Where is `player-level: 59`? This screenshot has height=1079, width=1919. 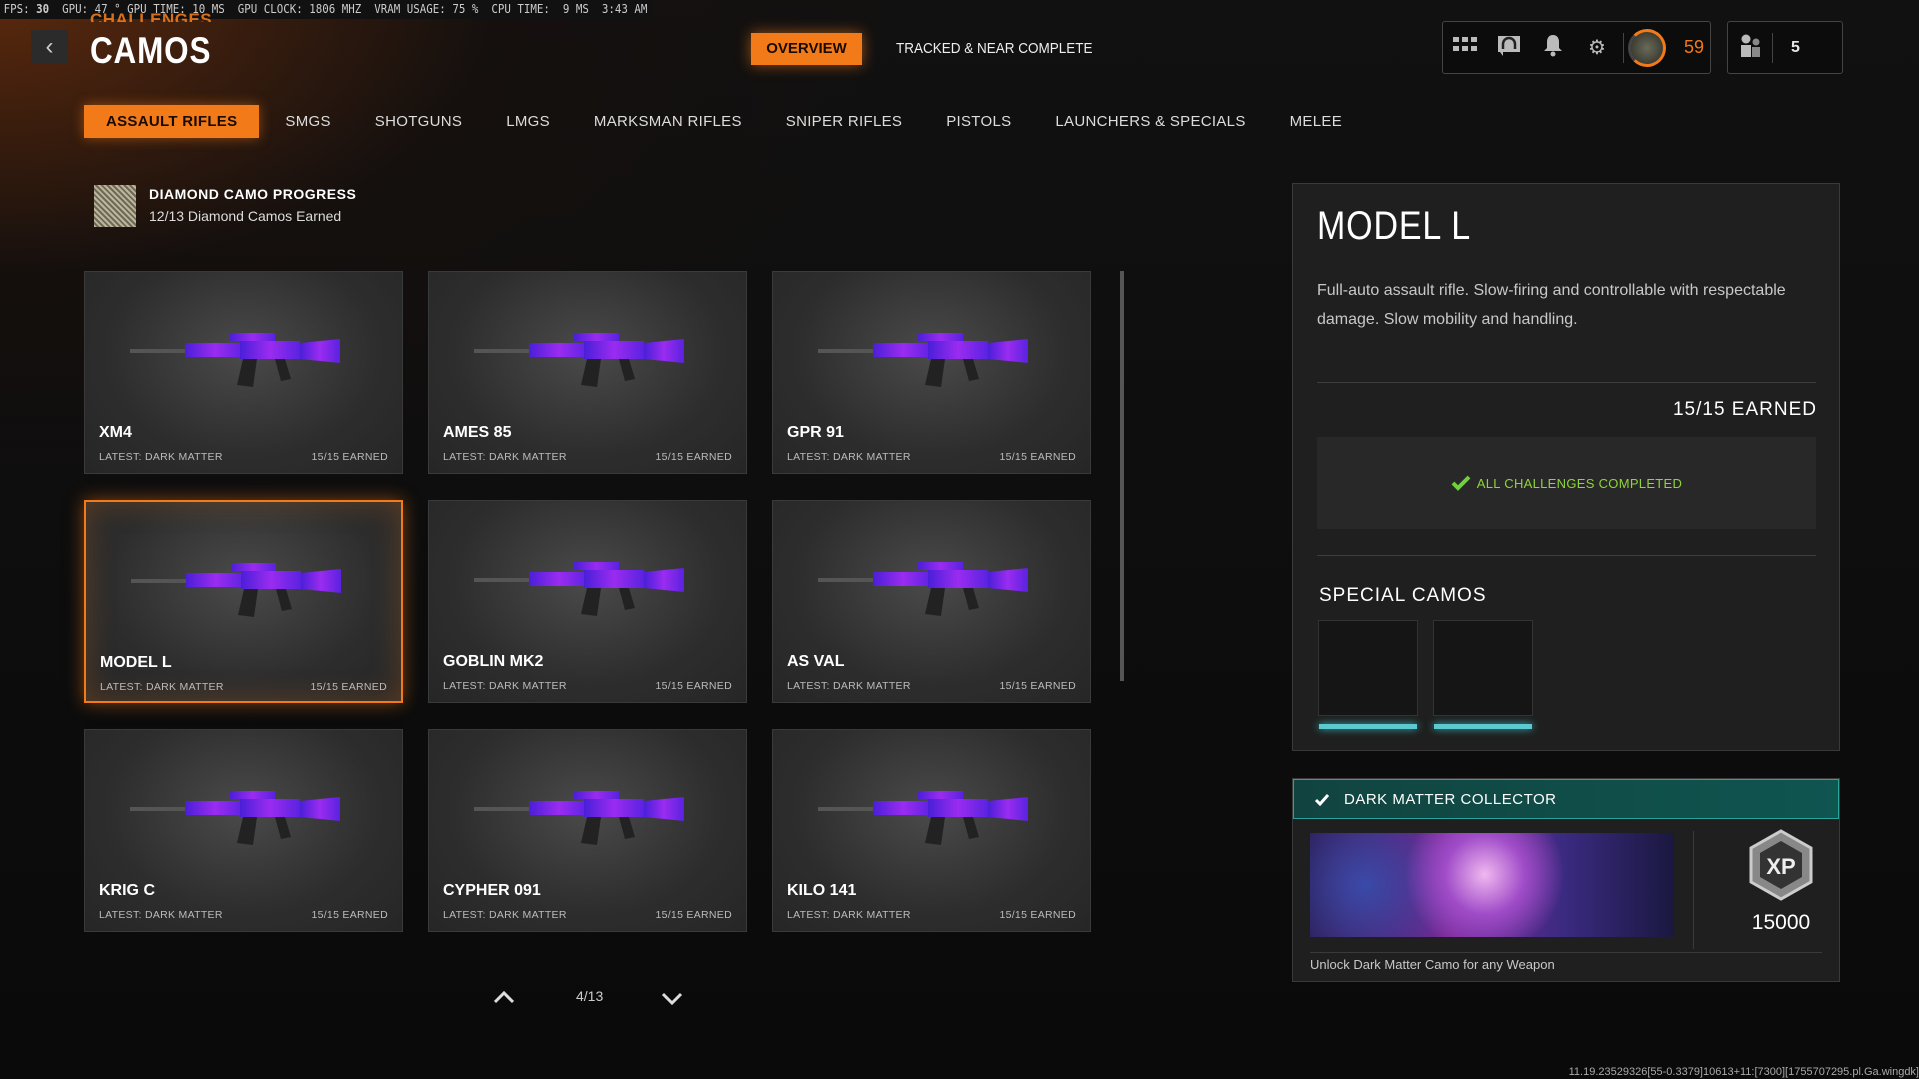
player-level: 59 is located at coordinates (1694, 47).